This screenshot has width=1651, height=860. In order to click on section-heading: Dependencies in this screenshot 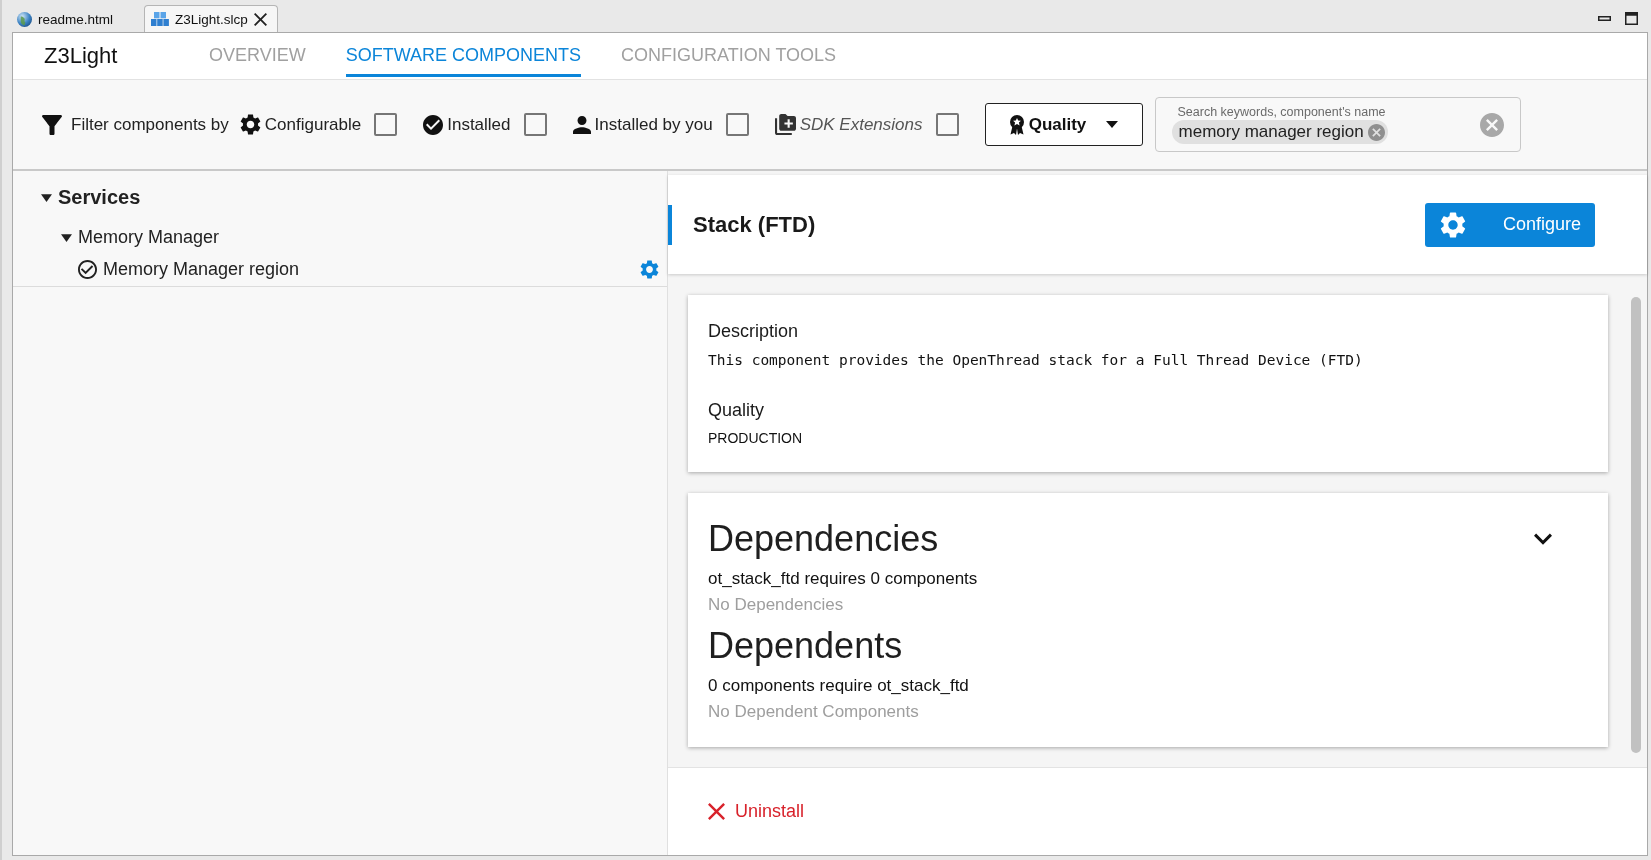, I will do `click(823, 539)`.